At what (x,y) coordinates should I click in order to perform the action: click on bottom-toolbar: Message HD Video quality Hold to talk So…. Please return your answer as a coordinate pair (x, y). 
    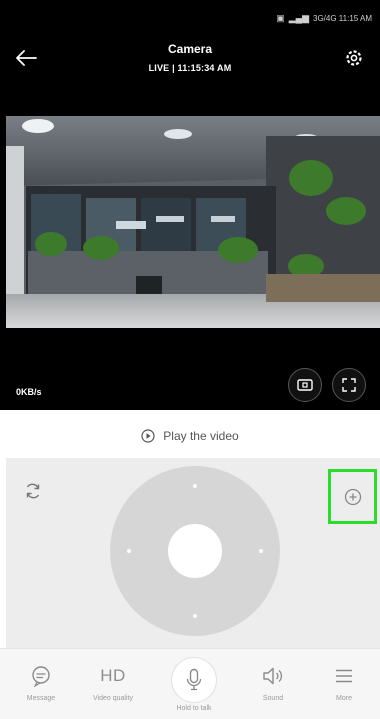
    Looking at the image, I should click on (190, 683).